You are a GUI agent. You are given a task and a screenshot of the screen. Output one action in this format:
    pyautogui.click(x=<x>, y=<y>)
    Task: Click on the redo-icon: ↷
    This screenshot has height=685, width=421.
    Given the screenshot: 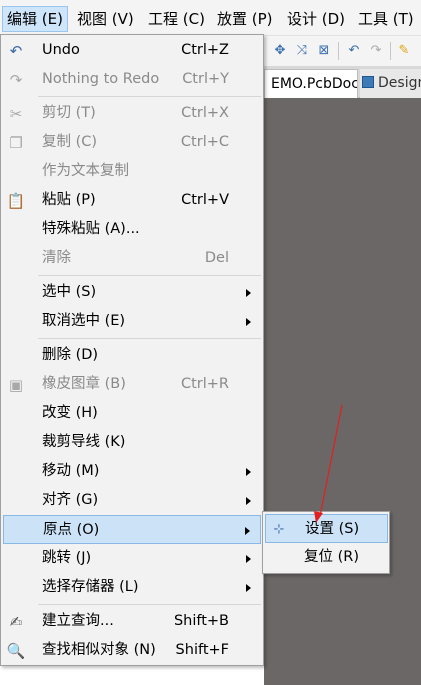 What is the action you would take?
    pyautogui.click(x=16, y=80)
    